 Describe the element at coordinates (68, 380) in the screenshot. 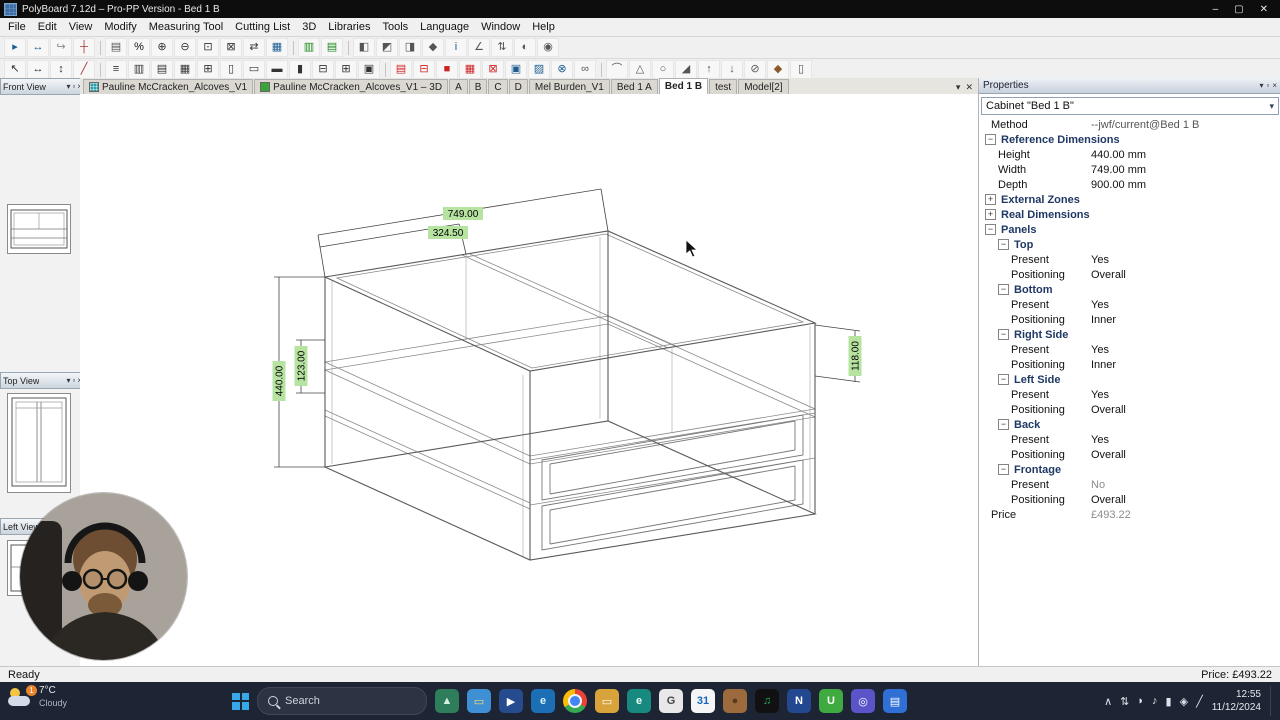

I see `top-view-menu-icon: ▾` at that location.